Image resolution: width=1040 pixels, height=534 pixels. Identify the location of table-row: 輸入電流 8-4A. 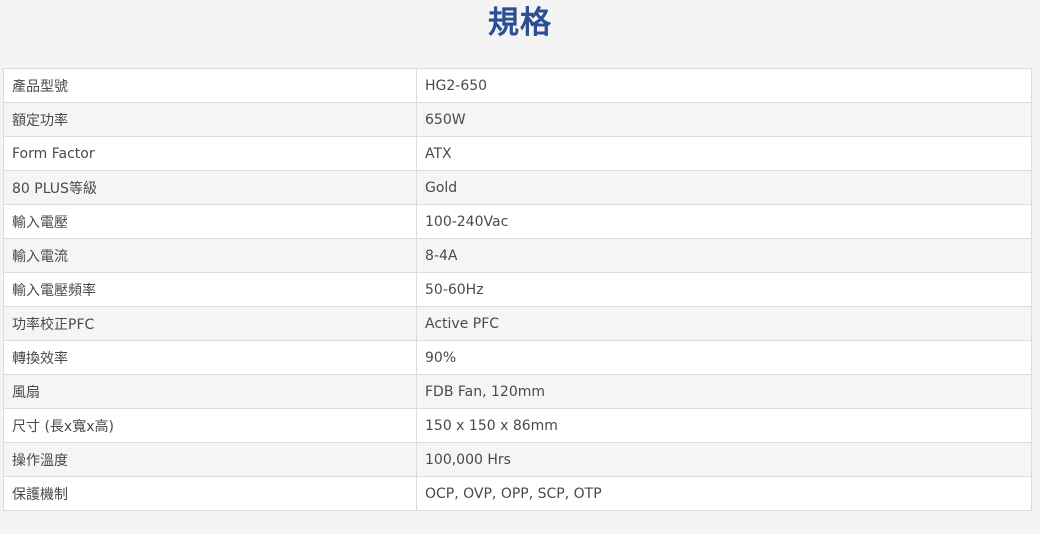
(517, 255).